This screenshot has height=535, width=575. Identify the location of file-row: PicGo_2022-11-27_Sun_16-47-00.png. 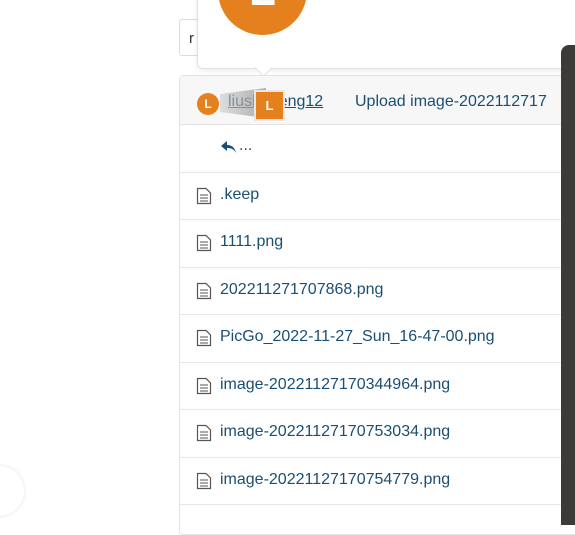
(377, 339).